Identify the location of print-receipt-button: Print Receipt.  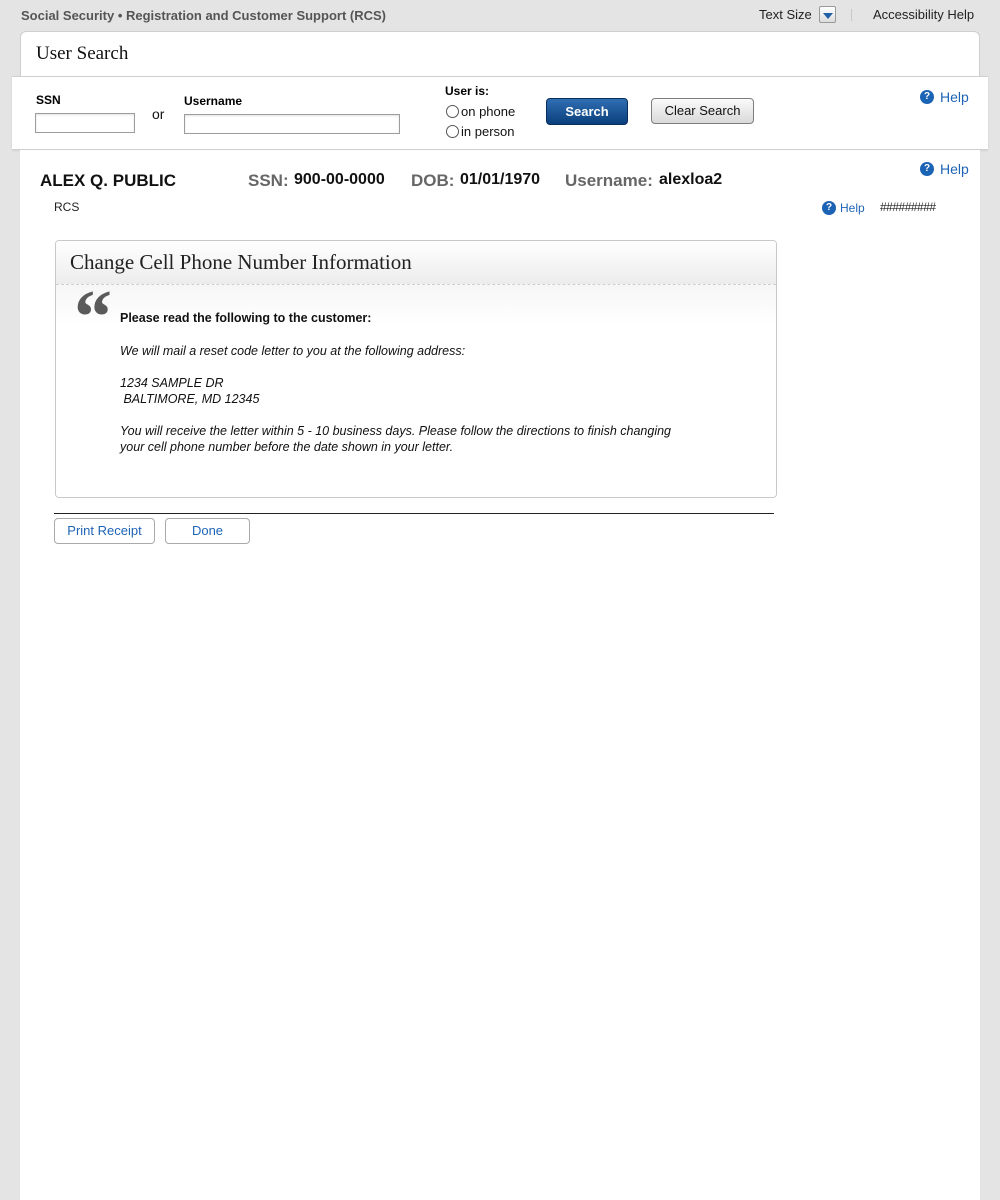
(104, 531).